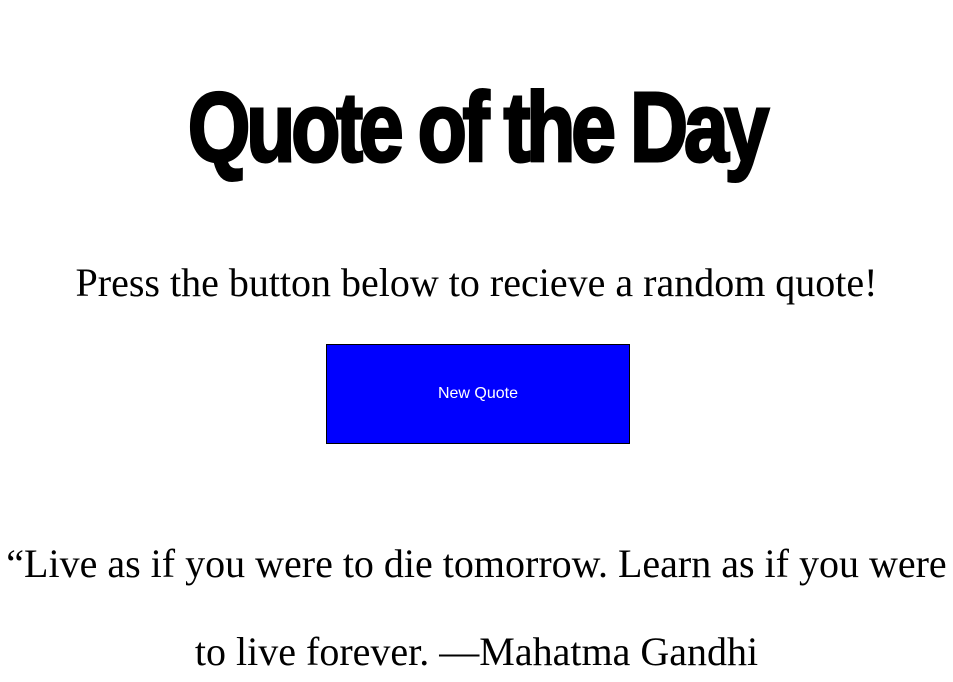 This screenshot has height=682, width=953. What do you see at coordinates (478, 394) in the screenshot?
I see `new-quote-button: New Quote` at bounding box center [478, 394].